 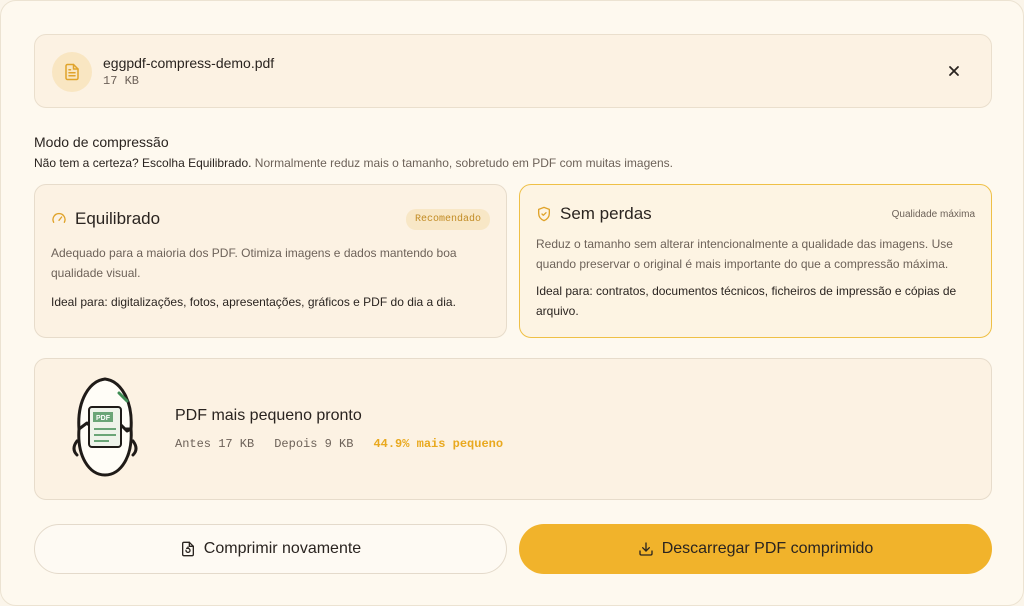 I want to click on mode-title: Equilibrado, so click(x=118, y=218).